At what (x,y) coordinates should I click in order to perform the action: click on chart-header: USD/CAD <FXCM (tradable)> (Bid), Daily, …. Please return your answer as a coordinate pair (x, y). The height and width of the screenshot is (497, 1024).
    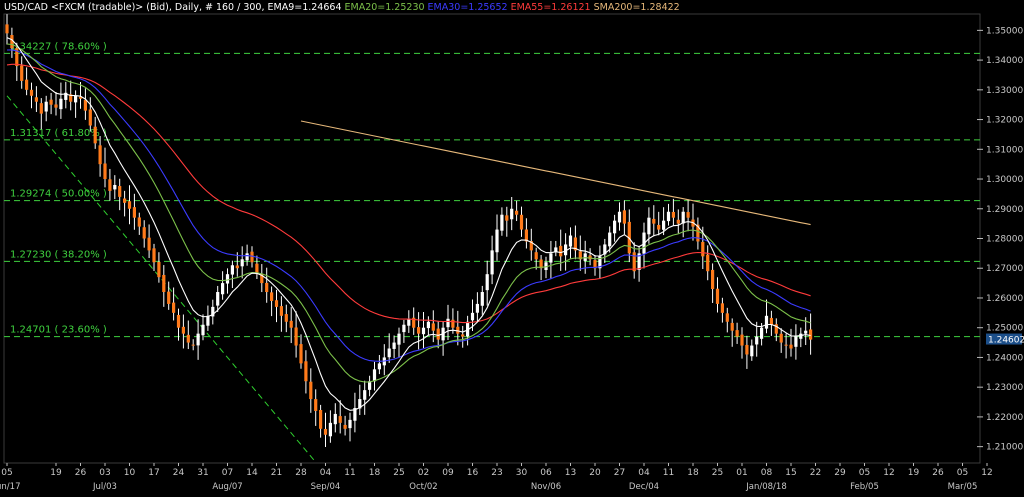
    Looking at the image, I should click on (342, 7).